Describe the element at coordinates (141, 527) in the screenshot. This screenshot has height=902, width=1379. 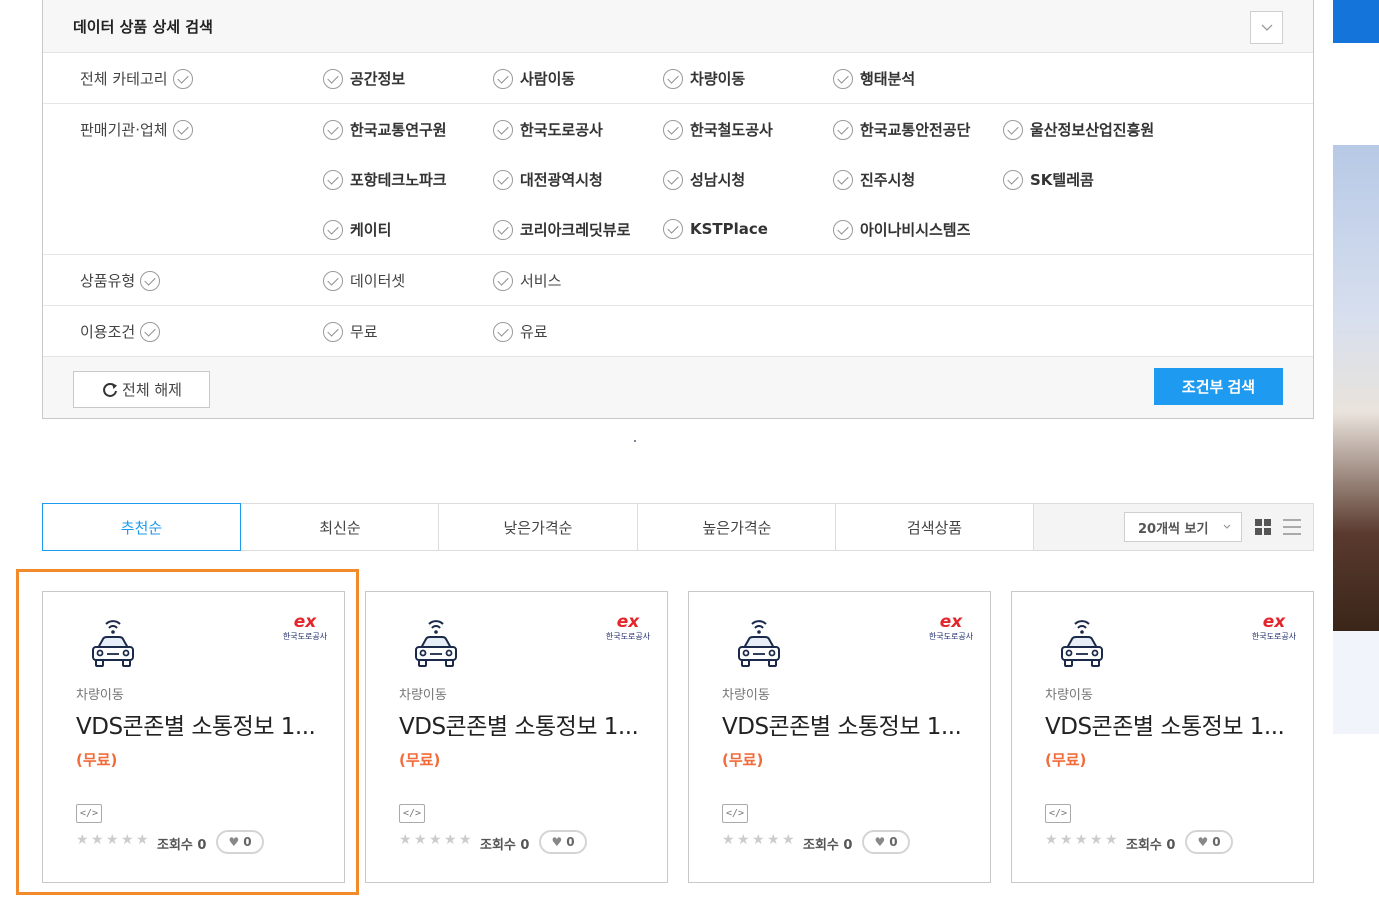
I see `tab-recommended: 추천순` at that location.